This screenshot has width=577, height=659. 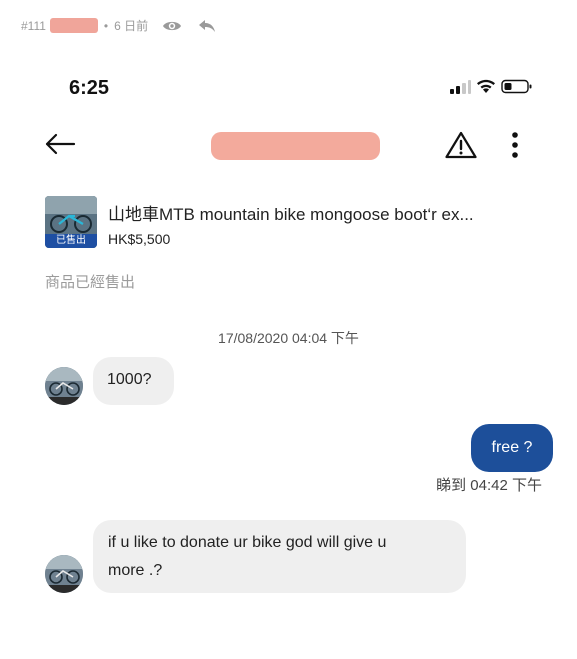 I want to click on date-separator: 17/08/2020 04:04 下午, so click(x=288, y=338).